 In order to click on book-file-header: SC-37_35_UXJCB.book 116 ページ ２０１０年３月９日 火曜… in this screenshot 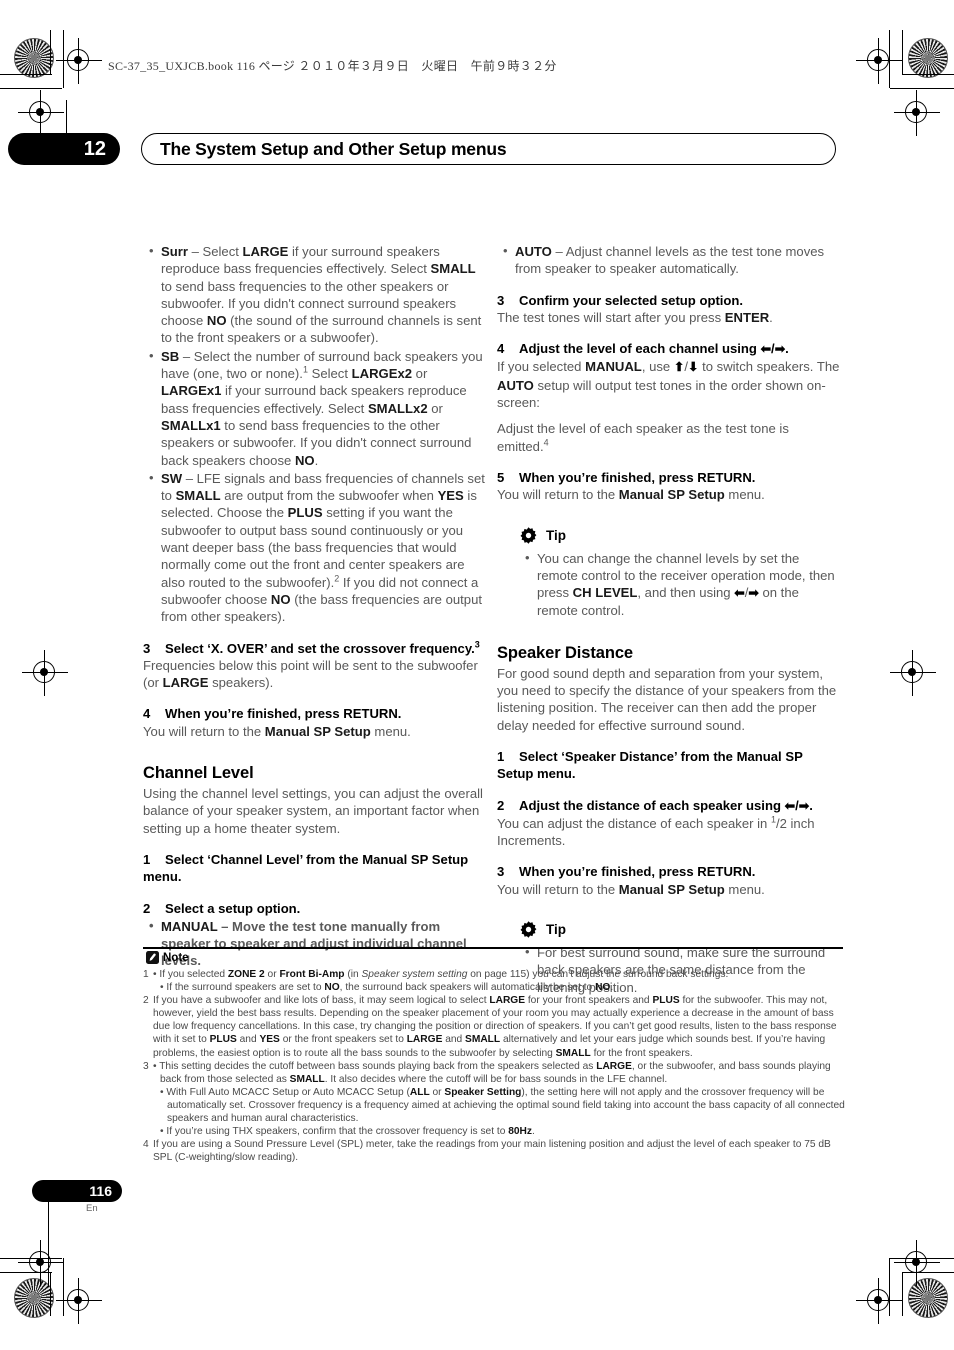, I will do `click(332, 66)`.